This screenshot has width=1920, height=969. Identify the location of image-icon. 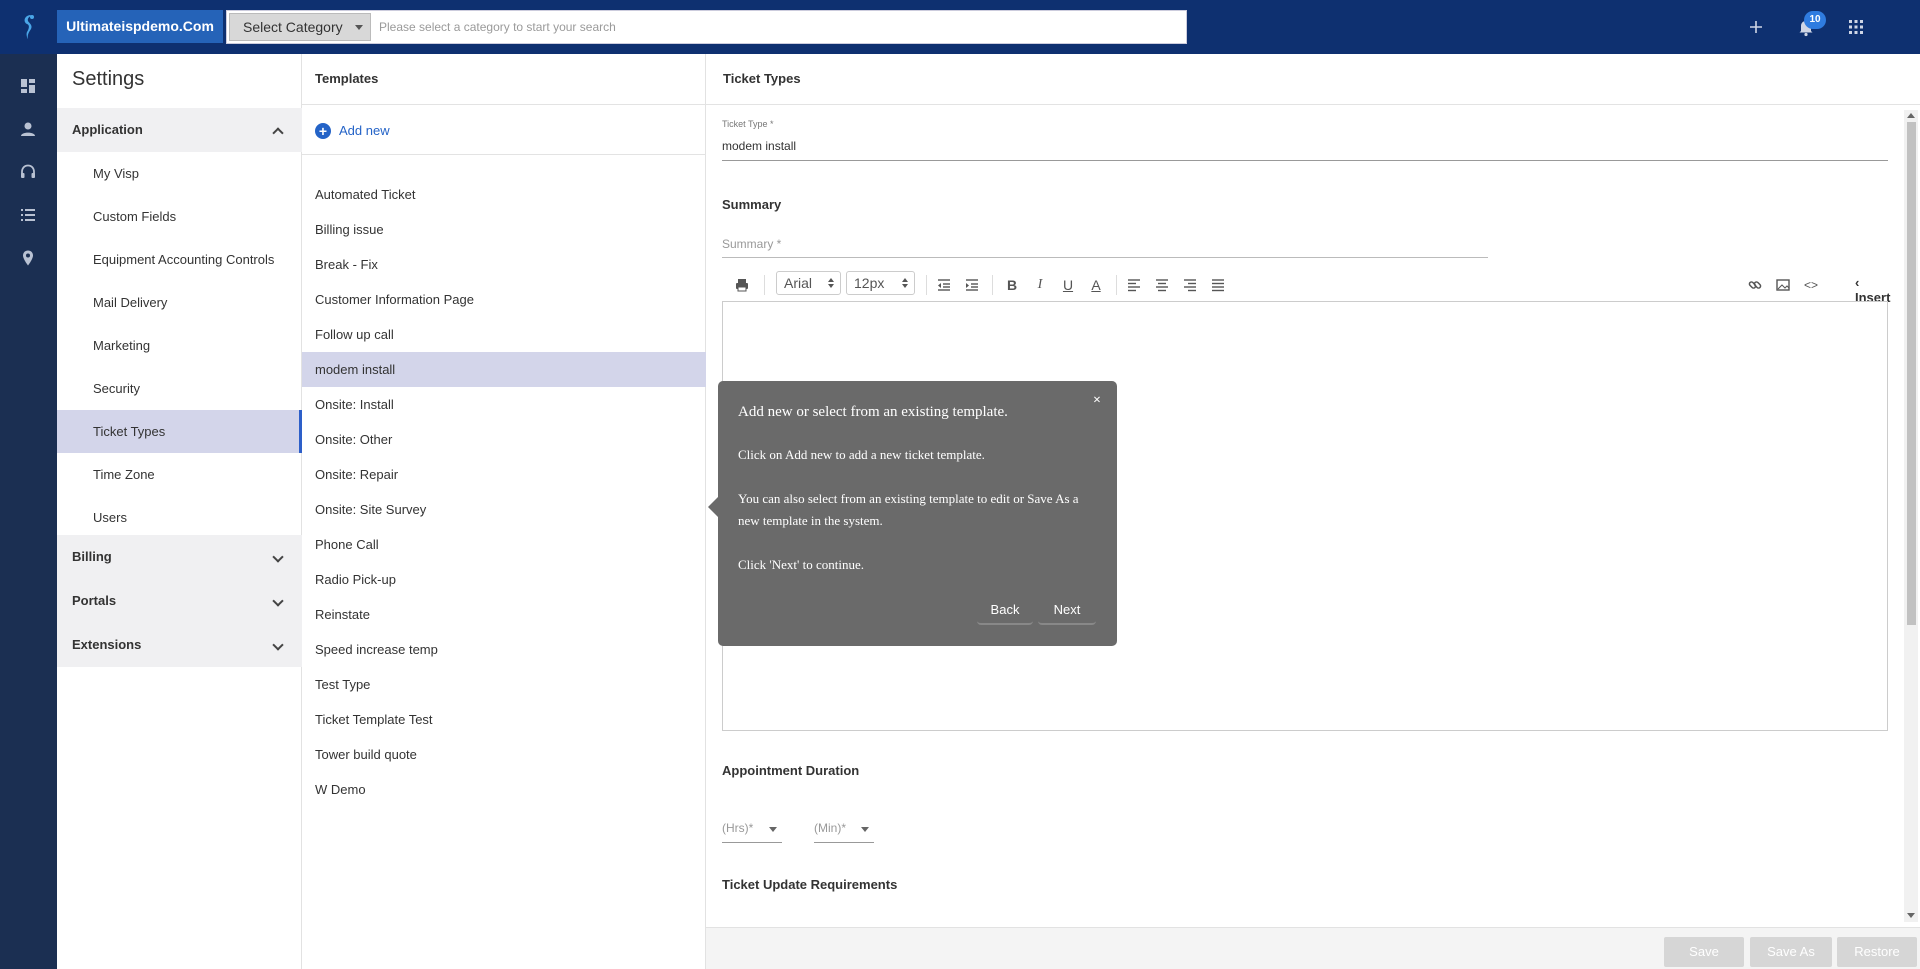
(1783, 285).